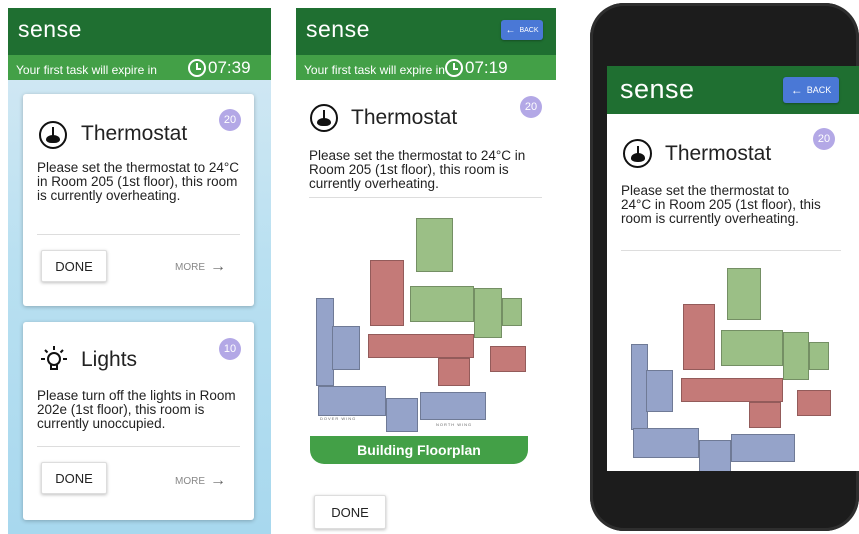 This screenshot has width=859, height=534. I want to click on points-badge: 10, so click(230, 349).